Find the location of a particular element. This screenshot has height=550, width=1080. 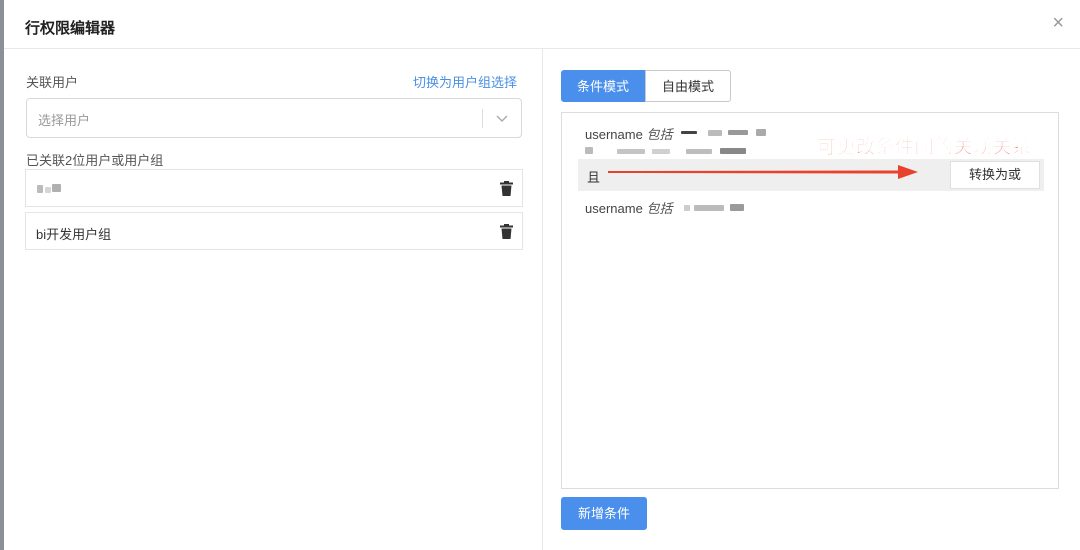

select-separator is located at coordinates (482, 118).